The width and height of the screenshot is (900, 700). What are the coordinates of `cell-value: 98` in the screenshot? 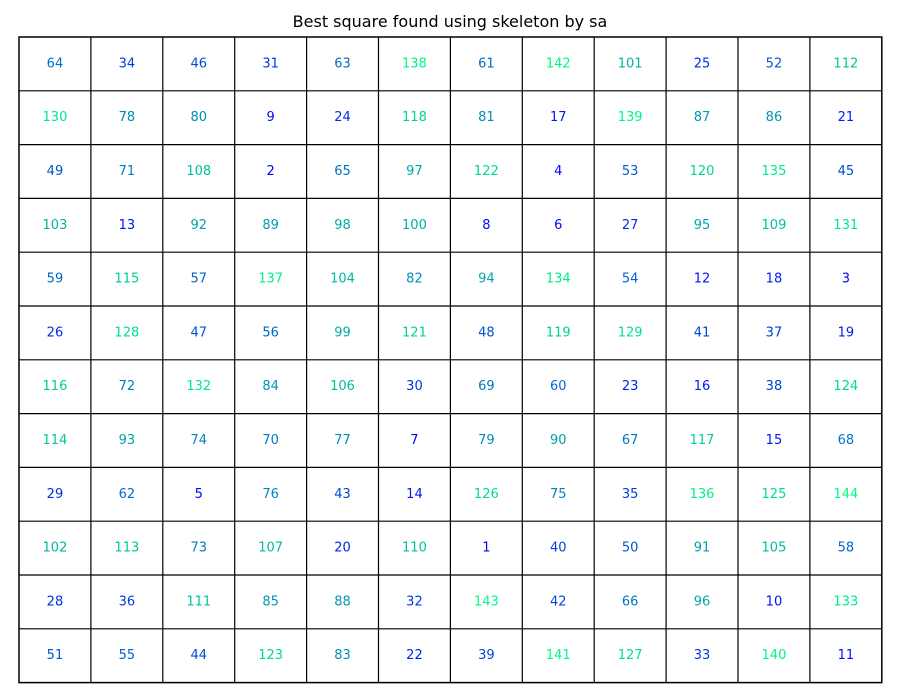 It's located at (342, 225).